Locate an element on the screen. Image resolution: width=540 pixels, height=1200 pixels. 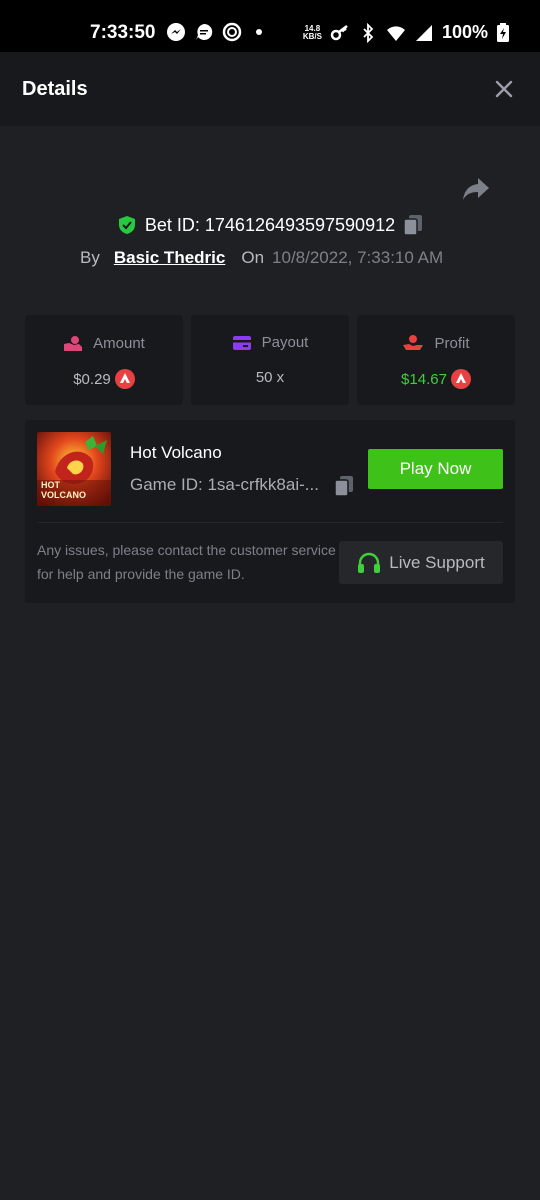
vpn-key-icon is located at coordinates (339, 32).